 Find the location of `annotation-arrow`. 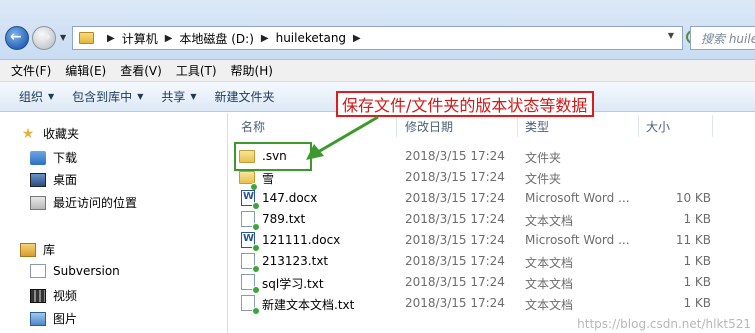

annotation-arrow is located at coordinates (342, 137).